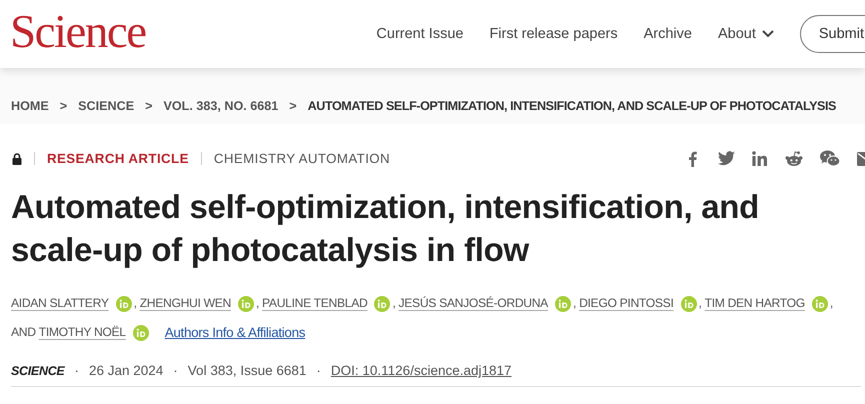  What do you see at coordinates (106, 105) in the screenshot?
I see `breadcrumb-link: SCIENCE` at bounding box center [106, 105].